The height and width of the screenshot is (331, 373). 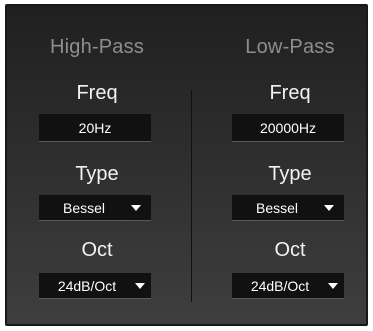 I want to click on high-pass-freq-label: Freq, so click(x=97, y=93).